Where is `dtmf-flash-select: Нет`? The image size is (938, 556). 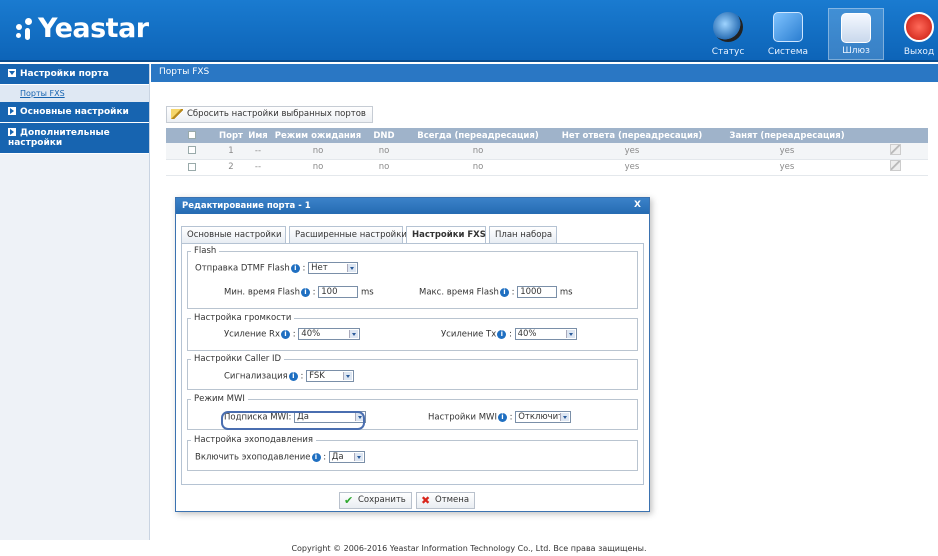
dtmf-flash-select: Нет is located at coordinates (333, 268).